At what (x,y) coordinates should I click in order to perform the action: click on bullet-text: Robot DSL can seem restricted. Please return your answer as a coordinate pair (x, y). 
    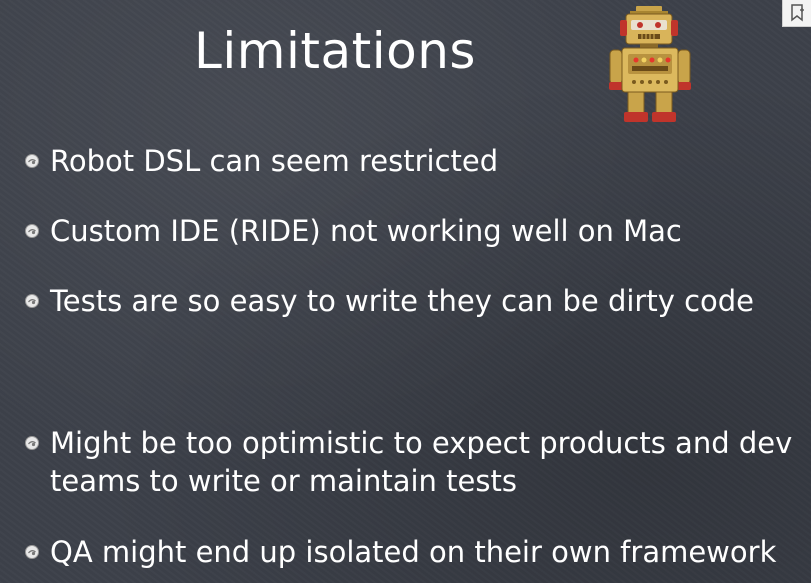
    Looking at the image, I should click on (274, 161).